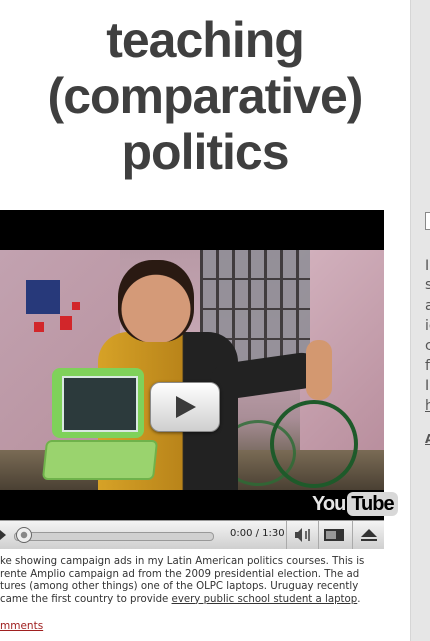 The width and height of the screenshot is (430, 641). I want to click on blog-title-line2: (comparative), so click(205, 96).